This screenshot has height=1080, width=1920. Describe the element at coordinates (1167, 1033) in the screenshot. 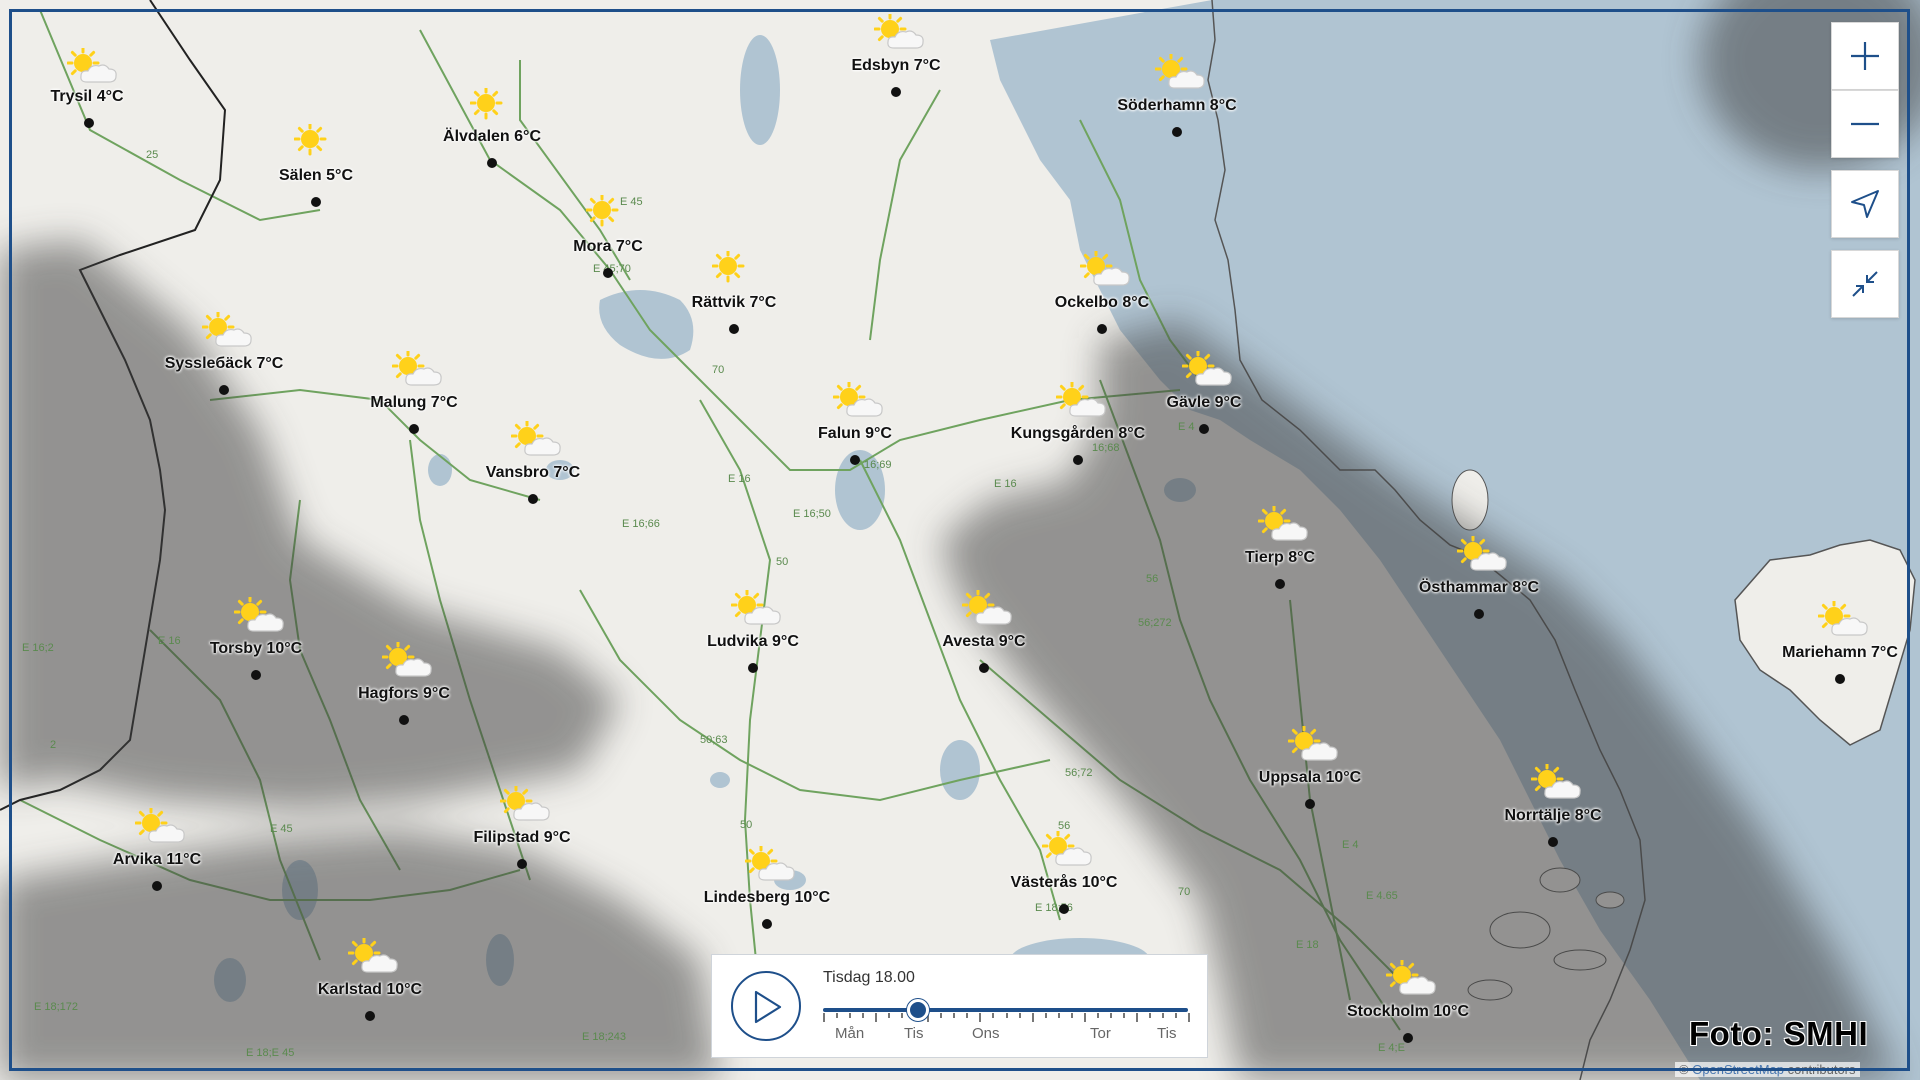

I see `day-label-tue-next: Tis` at that location.